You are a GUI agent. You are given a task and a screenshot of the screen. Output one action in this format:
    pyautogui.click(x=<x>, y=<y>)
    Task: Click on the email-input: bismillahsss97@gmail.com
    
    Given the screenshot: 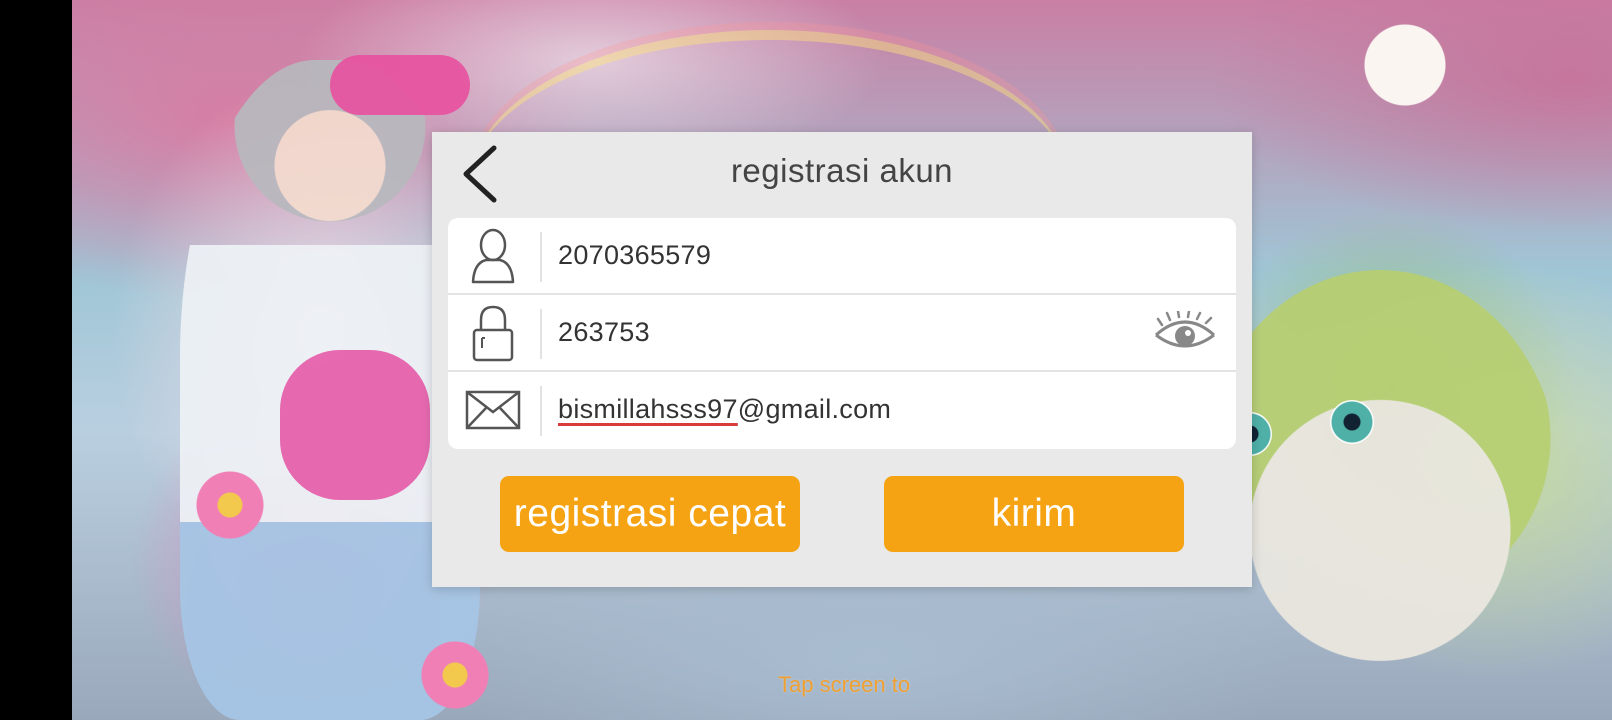 What is the action you would take?
    pyautogui.click(x=724, y=409)
    